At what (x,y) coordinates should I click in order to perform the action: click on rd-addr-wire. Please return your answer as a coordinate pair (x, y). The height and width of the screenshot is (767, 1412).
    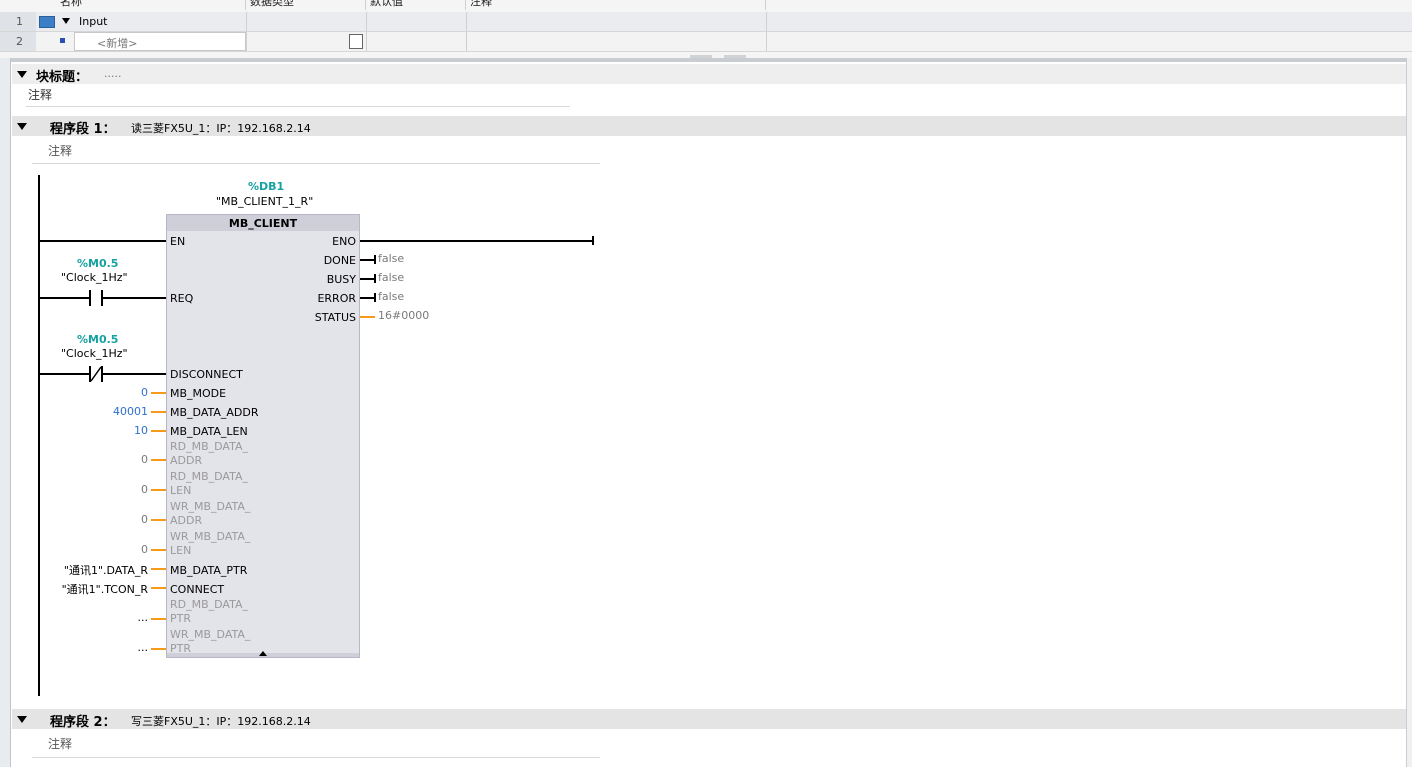
    Looking at the image, I should click on (158, 460).